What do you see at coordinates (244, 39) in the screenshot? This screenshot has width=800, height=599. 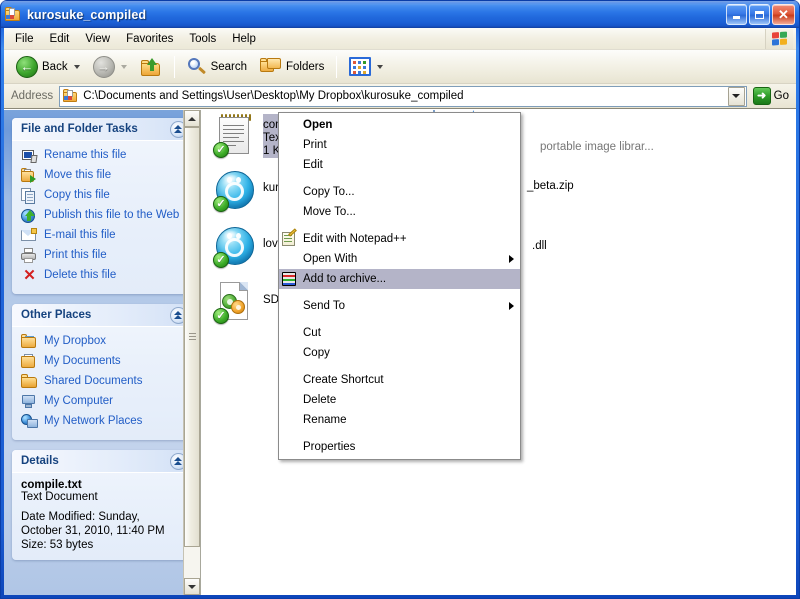 I see `menu-help: Help` at bounding box center [244, 39].